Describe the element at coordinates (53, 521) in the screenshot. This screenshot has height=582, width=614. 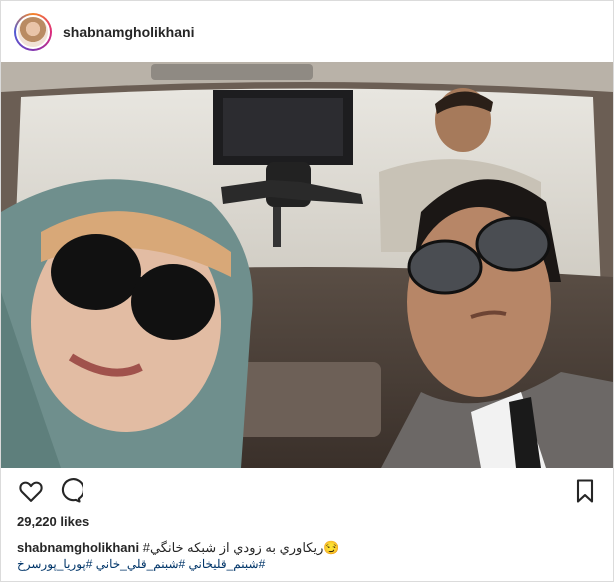
I see `like-count: 29,220 likes` at that location.